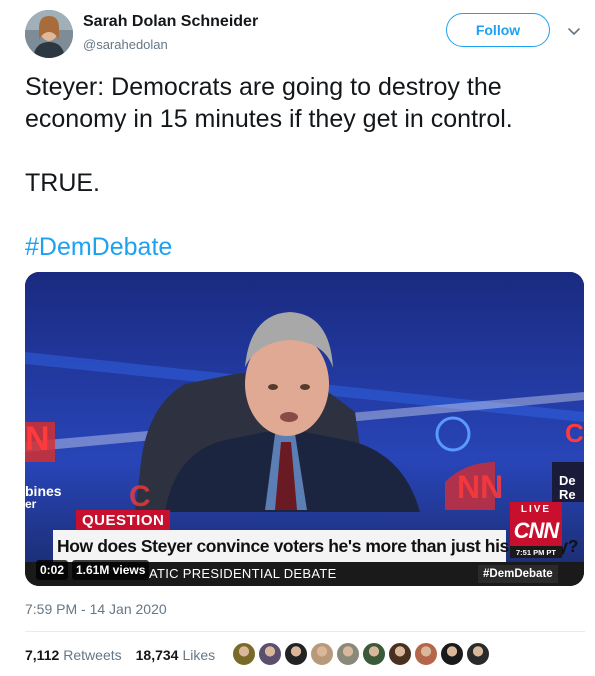 This screenshot has height=676, width=595. I want to click on live-time: 7:51 PM PT, so click(536, 552).